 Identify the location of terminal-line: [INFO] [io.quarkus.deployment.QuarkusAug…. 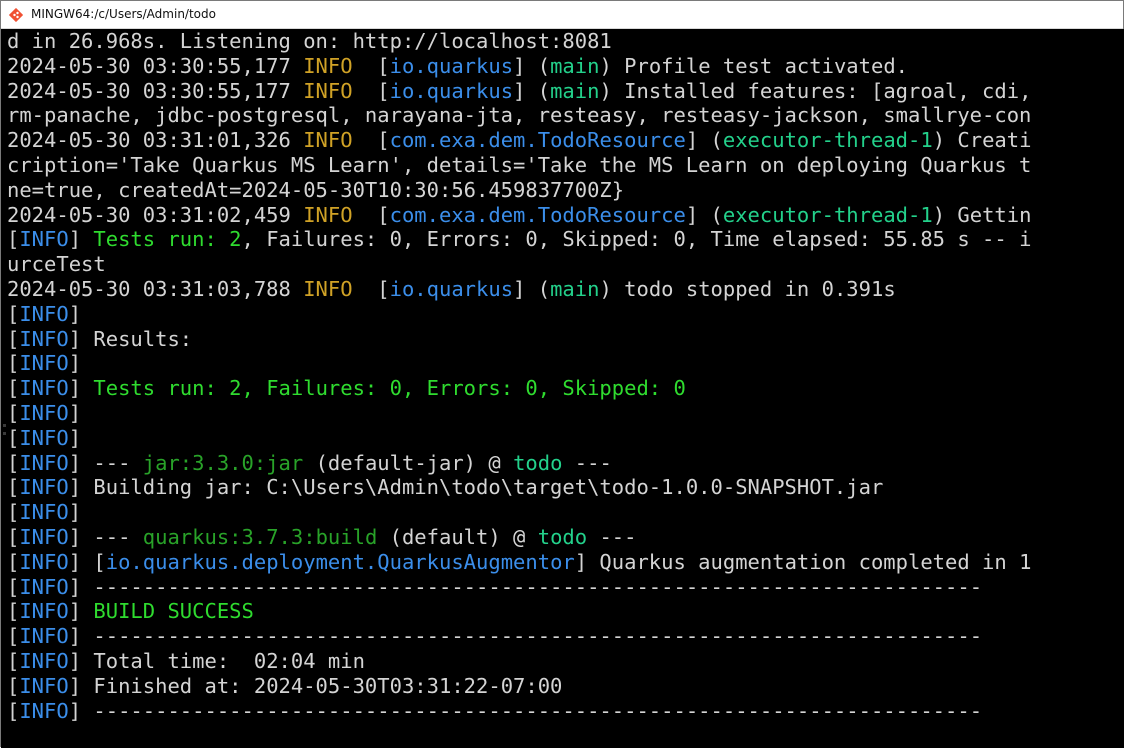
(519, 562).